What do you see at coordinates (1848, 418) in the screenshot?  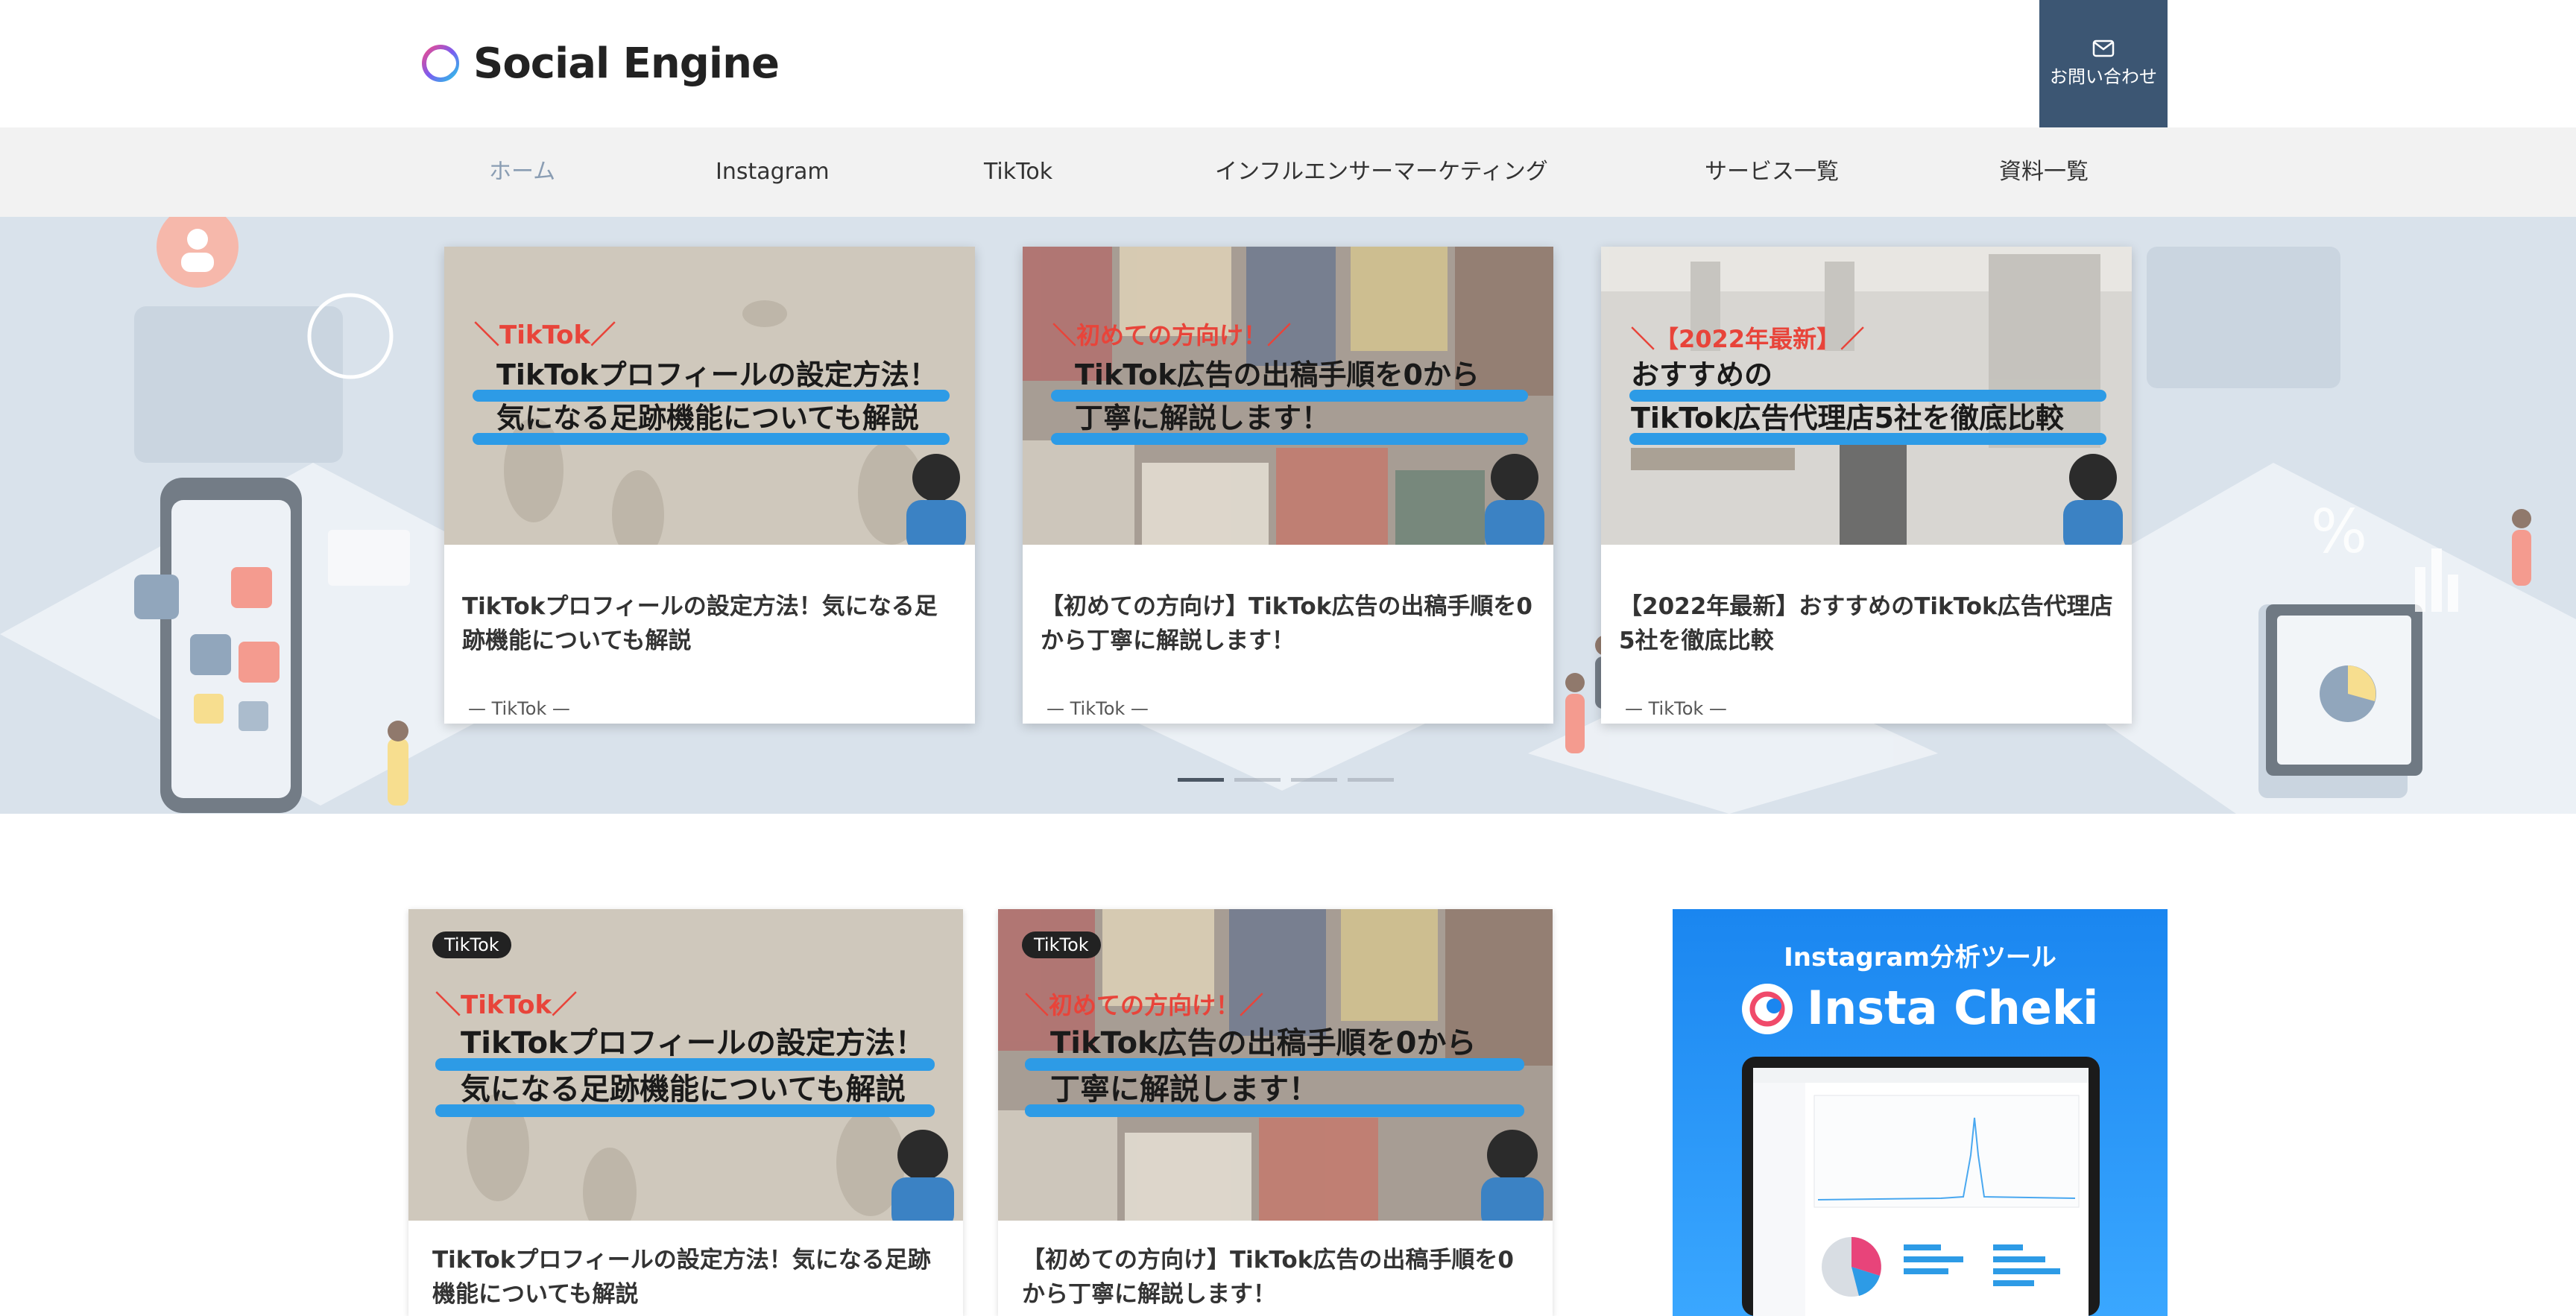 I see `thumb-line-2: TikTok広告代理店5社を徹底比較` at bounding box center [1848, 418].